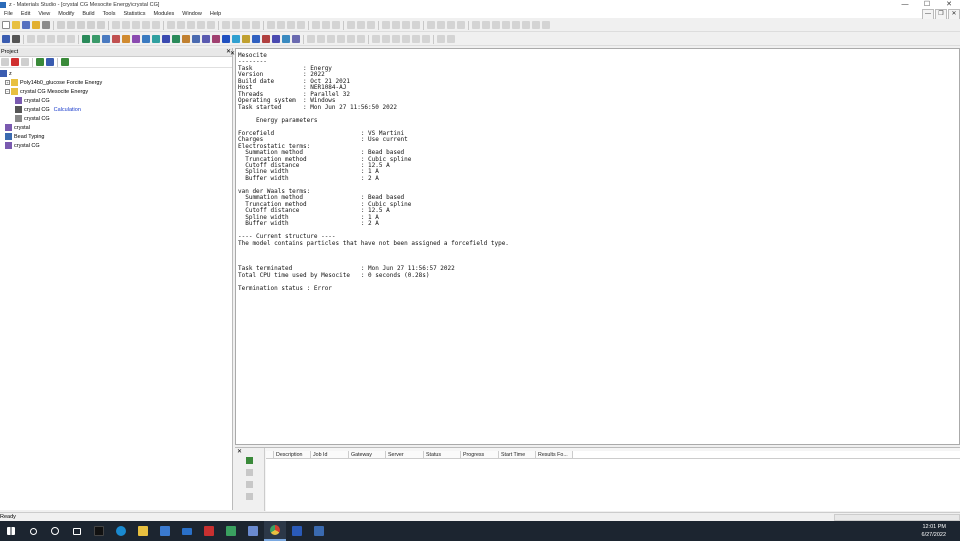 The width and height of the screenshot is (960, 541). I want to click on job-download-icon, so click(249, 484).